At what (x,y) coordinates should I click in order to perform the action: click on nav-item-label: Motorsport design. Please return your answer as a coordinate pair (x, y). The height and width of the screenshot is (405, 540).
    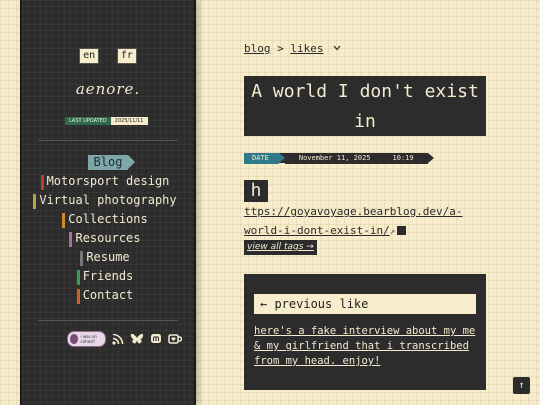
    Looking at the image, I should click on (108, 181).